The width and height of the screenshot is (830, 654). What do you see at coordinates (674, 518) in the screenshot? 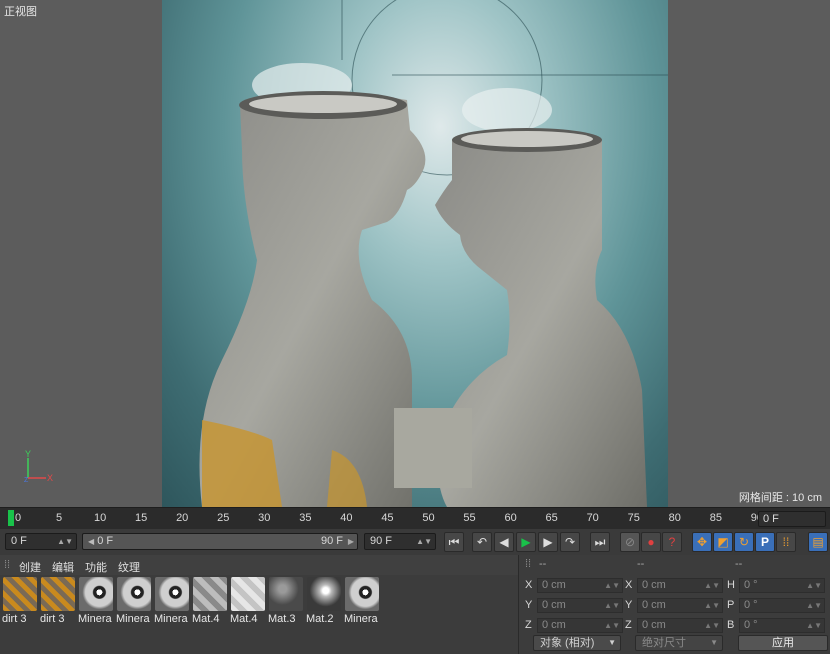
I see `timeline-tick-label: 80` at bounding box center [674, 518].